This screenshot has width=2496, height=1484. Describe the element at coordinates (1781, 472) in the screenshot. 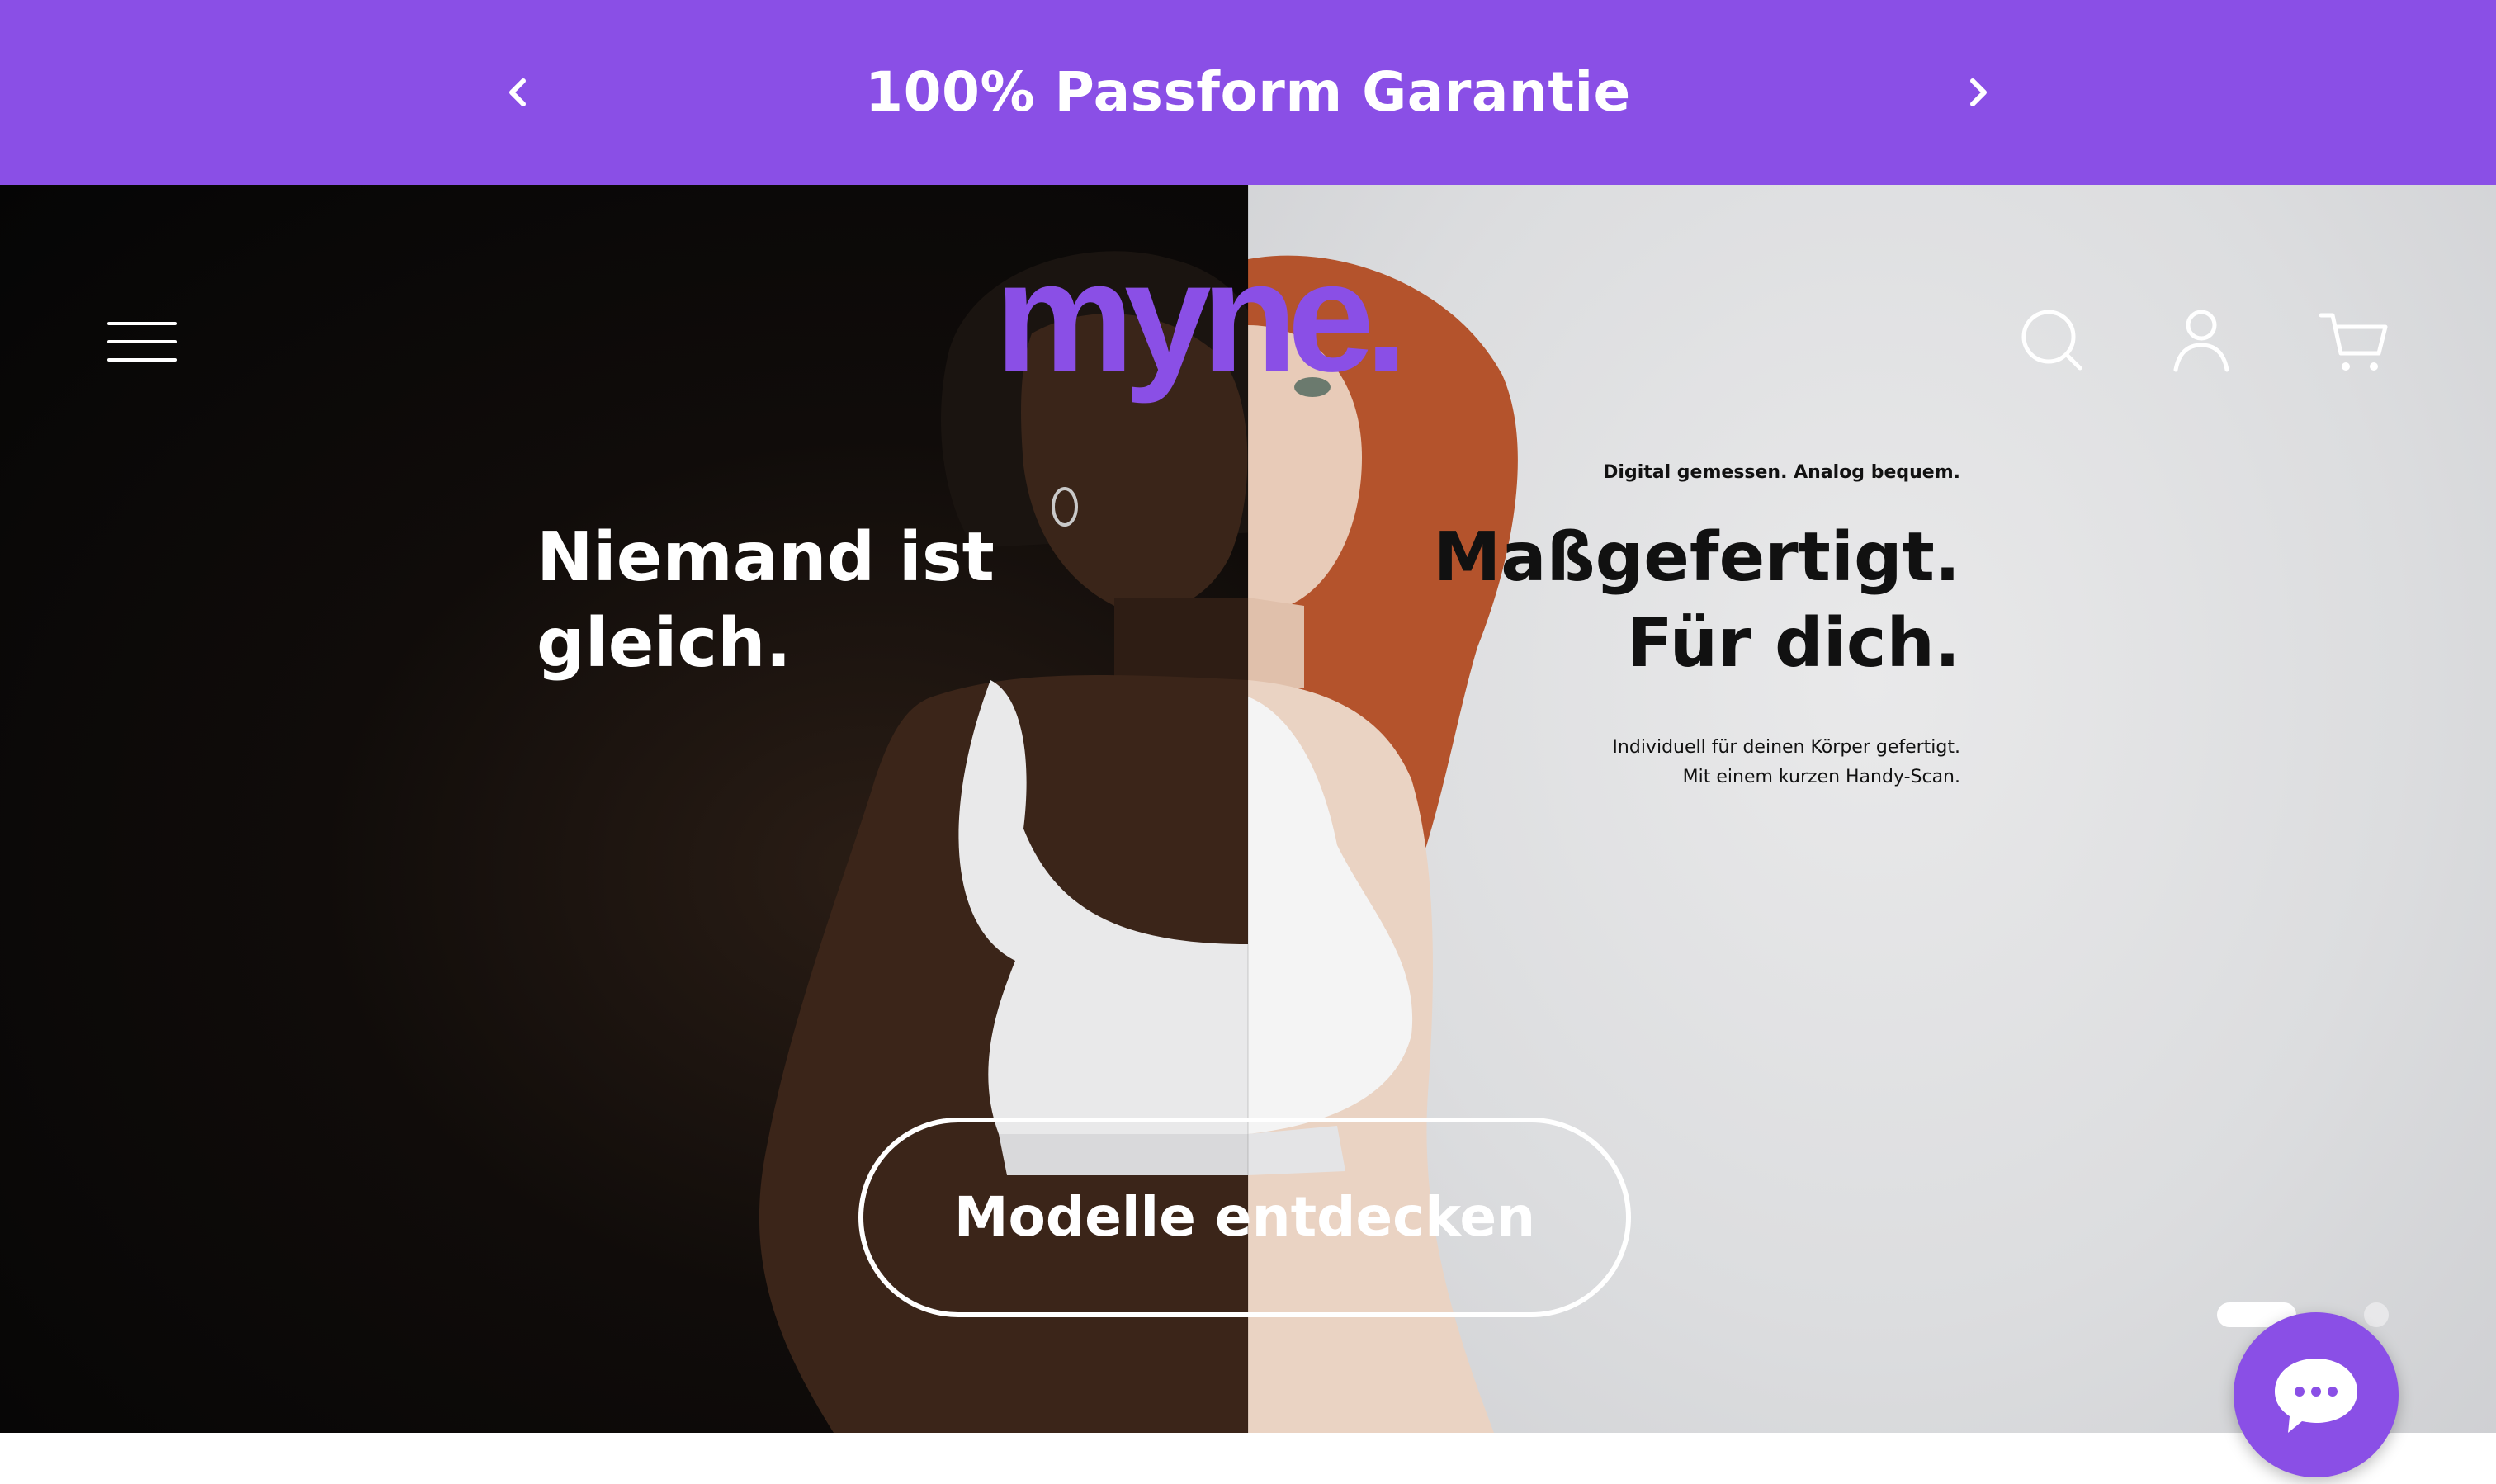

I see `hero-tagline: Digital gemessen. Analog bequem.` at that location.